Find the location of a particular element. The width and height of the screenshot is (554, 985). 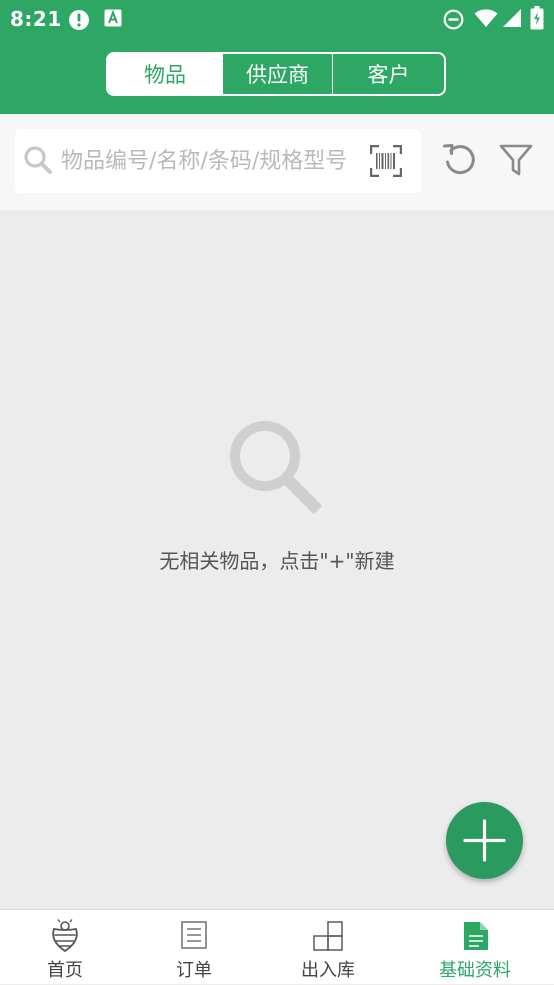

alert-circle-icon is located at coordinates (79, 22).